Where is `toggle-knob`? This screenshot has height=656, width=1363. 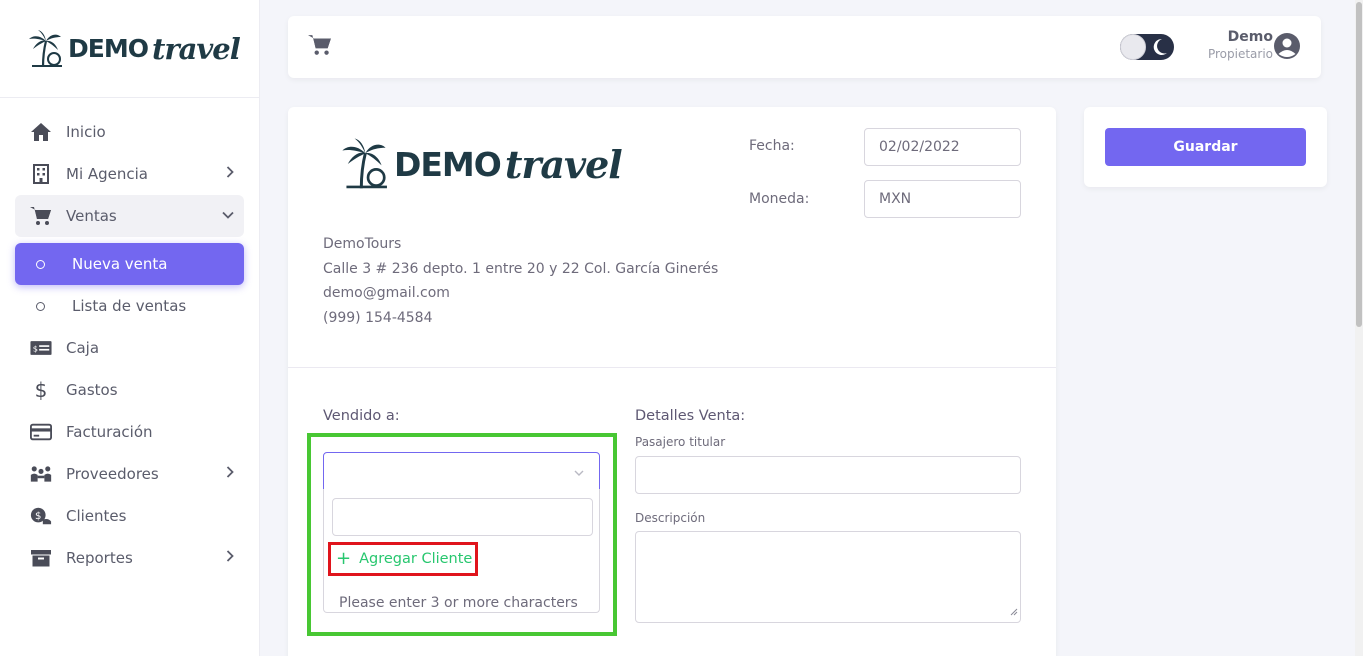
toggle-knob is located at coordinates (1133, 47).